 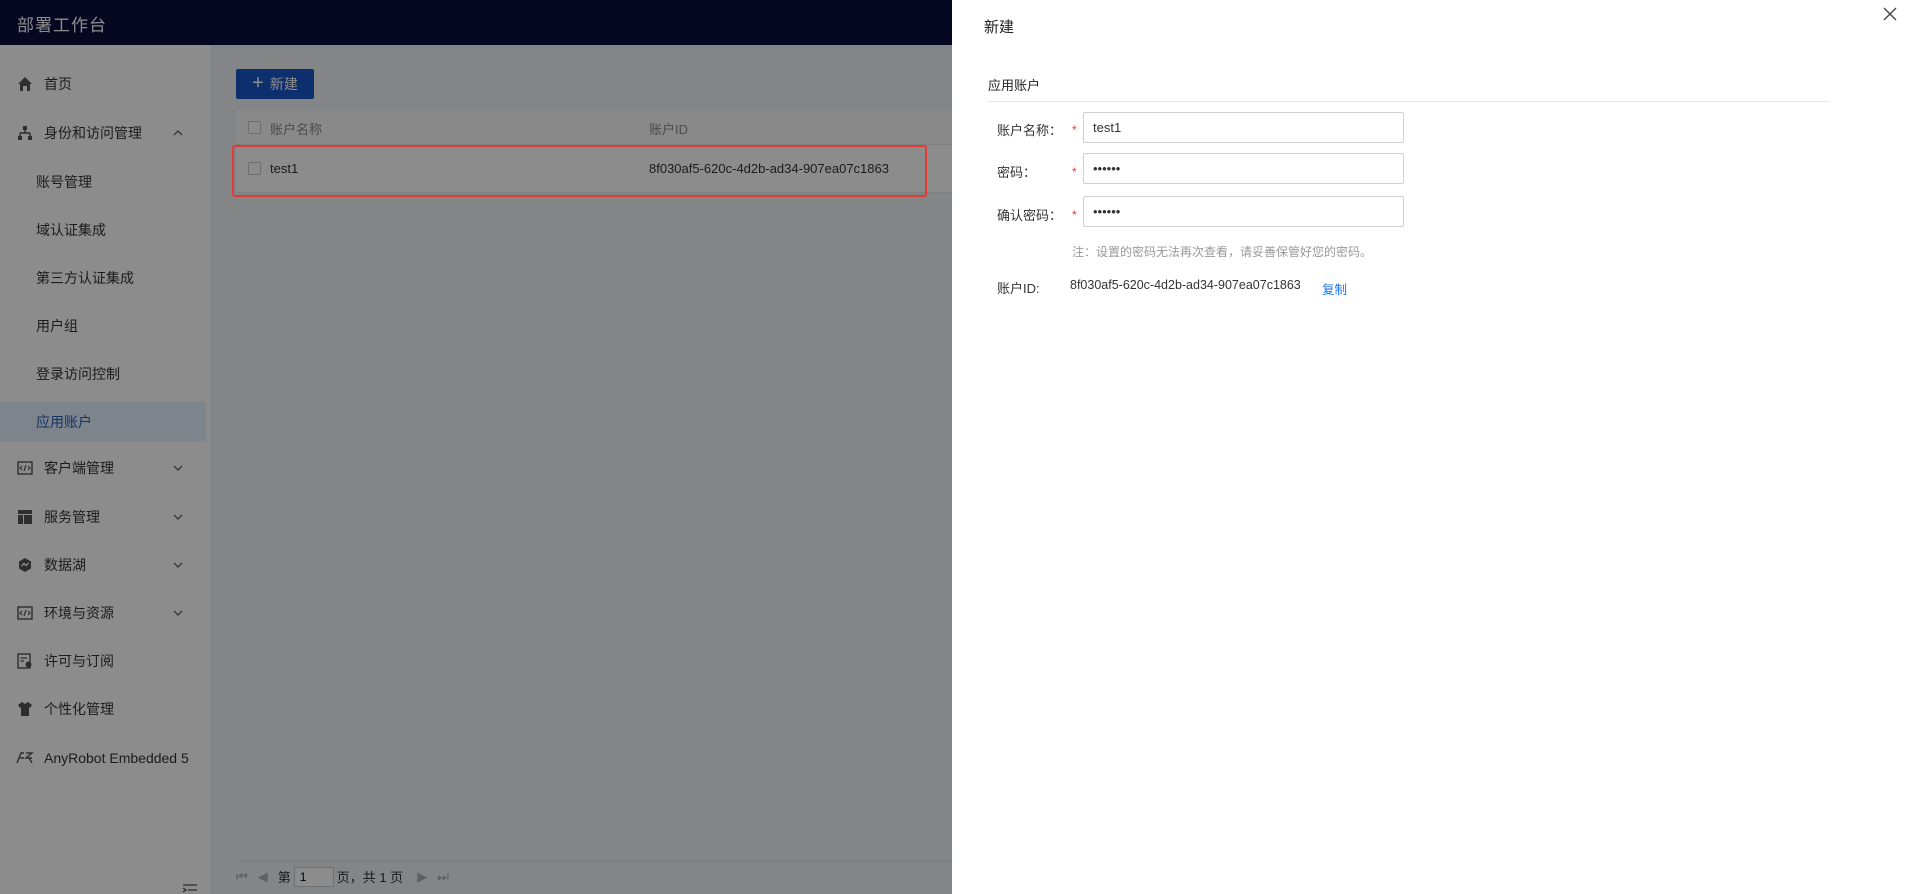 I want to click on confirm-password-input, so click(x=1243, y=211).